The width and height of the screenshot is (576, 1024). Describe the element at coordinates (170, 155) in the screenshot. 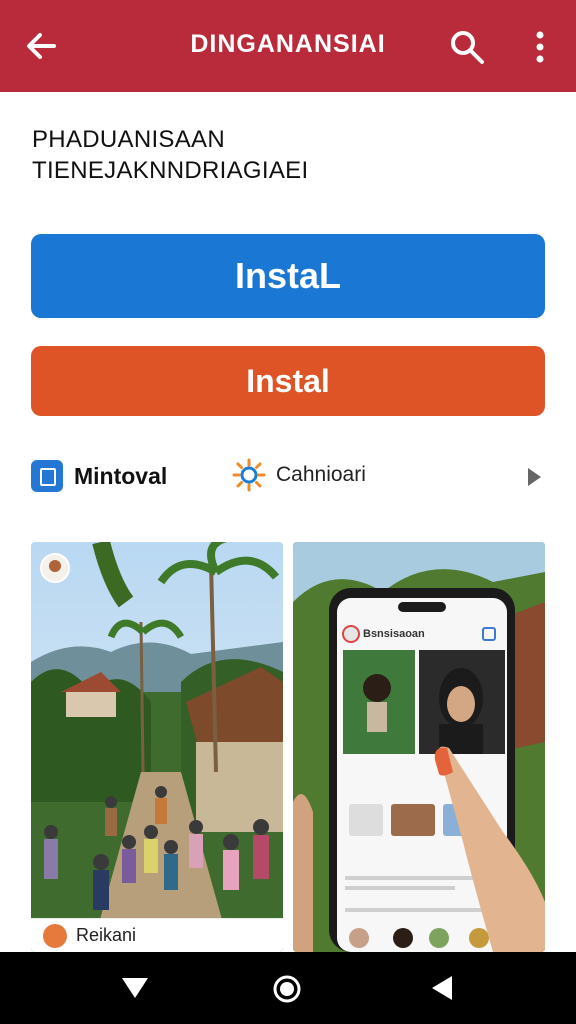

I see `page-heading: PHADUANISAAN TIENEJAKNNDRIAGIAEI` at that location.